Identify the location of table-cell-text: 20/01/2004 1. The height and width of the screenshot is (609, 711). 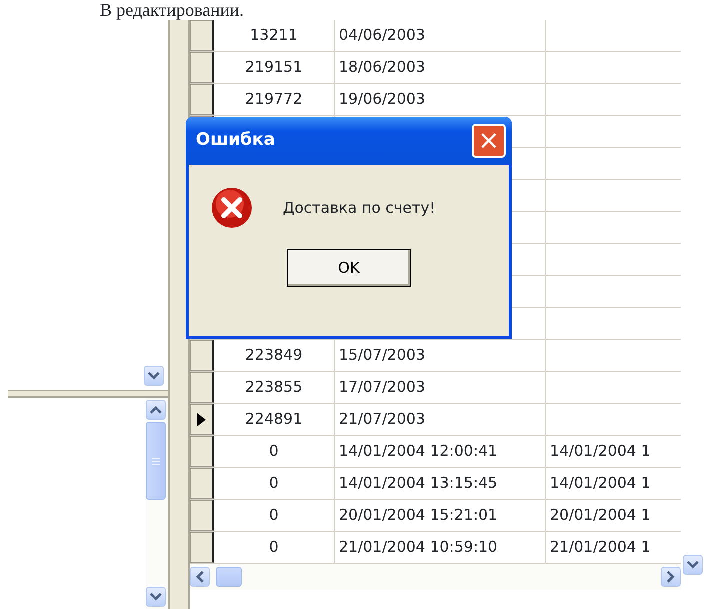
(600, 515).